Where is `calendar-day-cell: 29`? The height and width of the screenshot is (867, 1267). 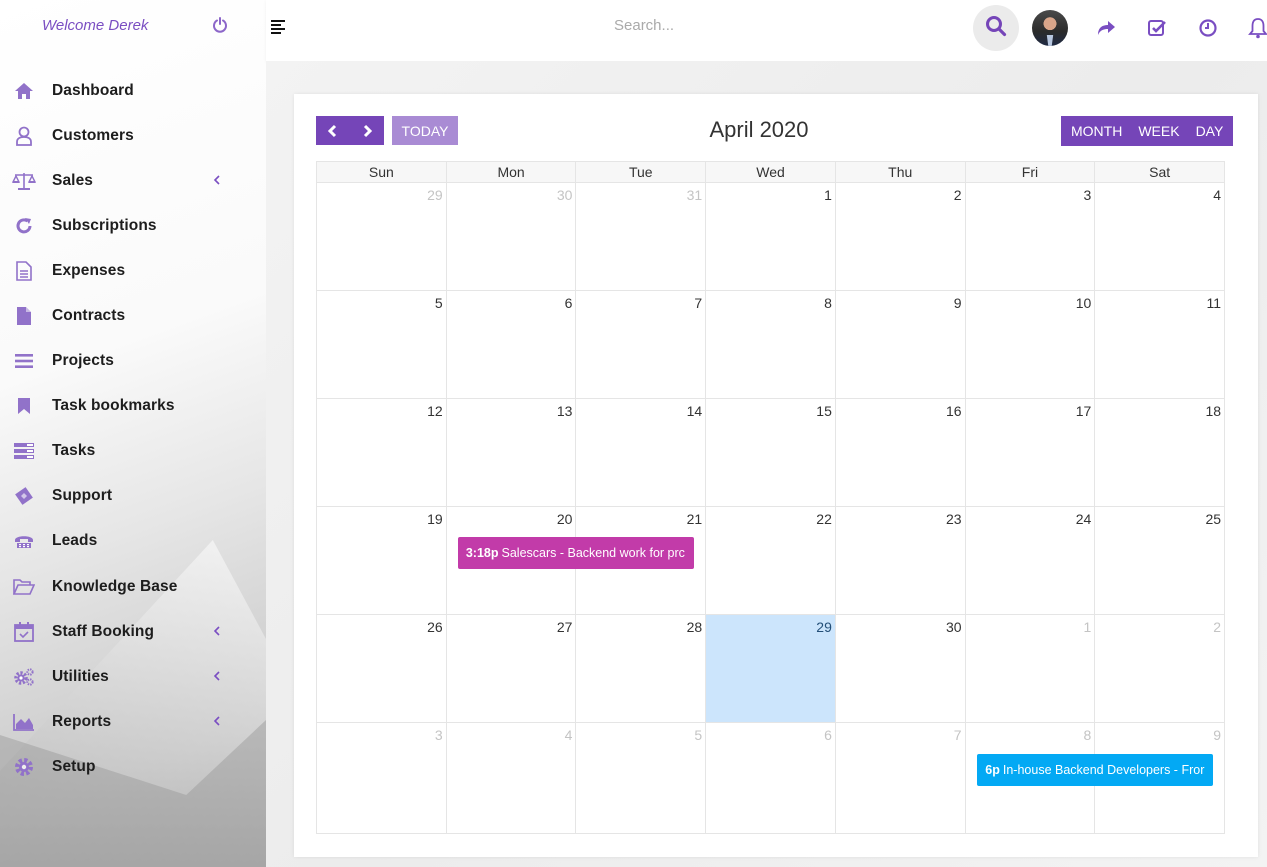 calendar-day-cell: 29 is located at coordinates (382, 236).